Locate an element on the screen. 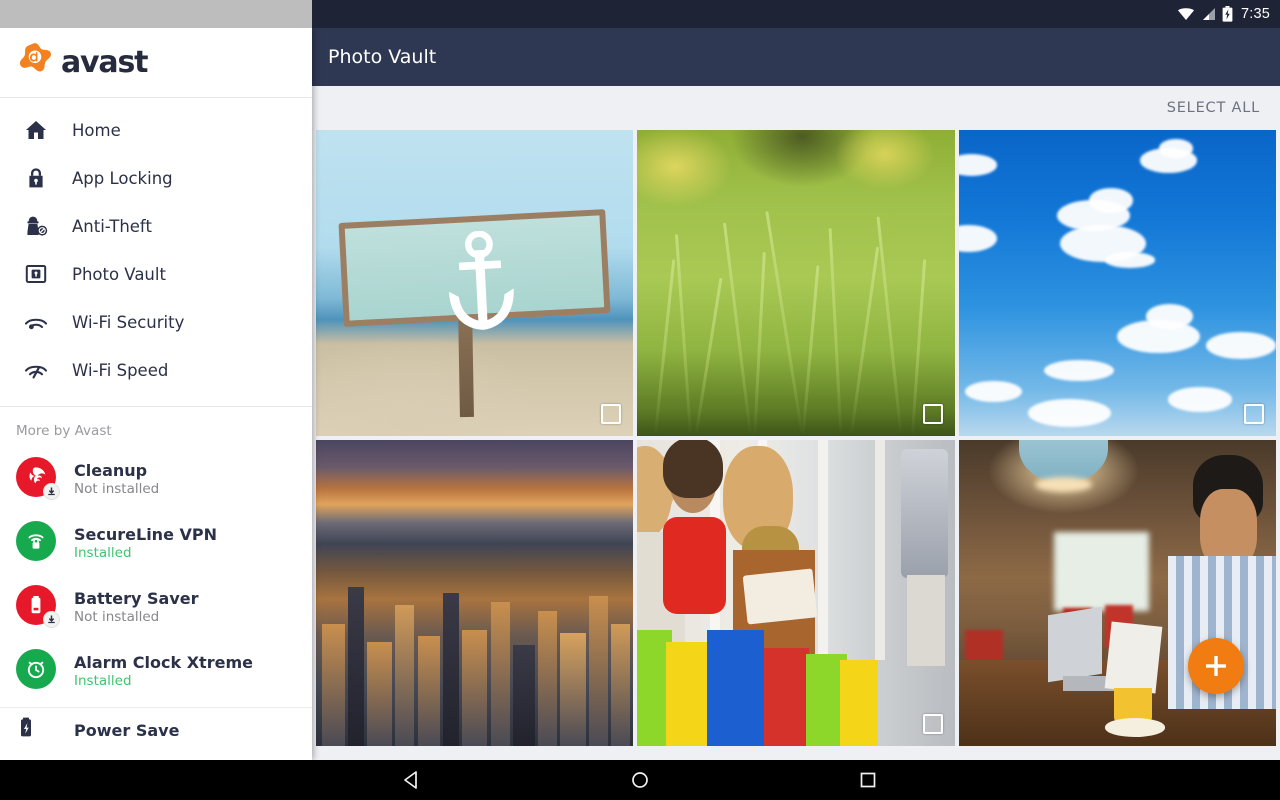 This screenshot has height=800, width=1280. photo-blue-sky is located at coordinates (1117, 283).